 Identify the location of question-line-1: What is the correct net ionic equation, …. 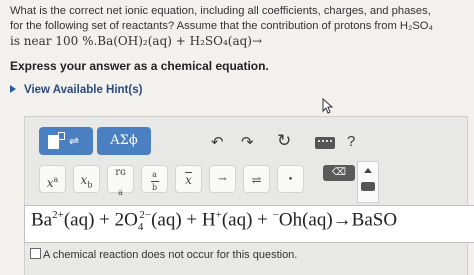
(220, 11).